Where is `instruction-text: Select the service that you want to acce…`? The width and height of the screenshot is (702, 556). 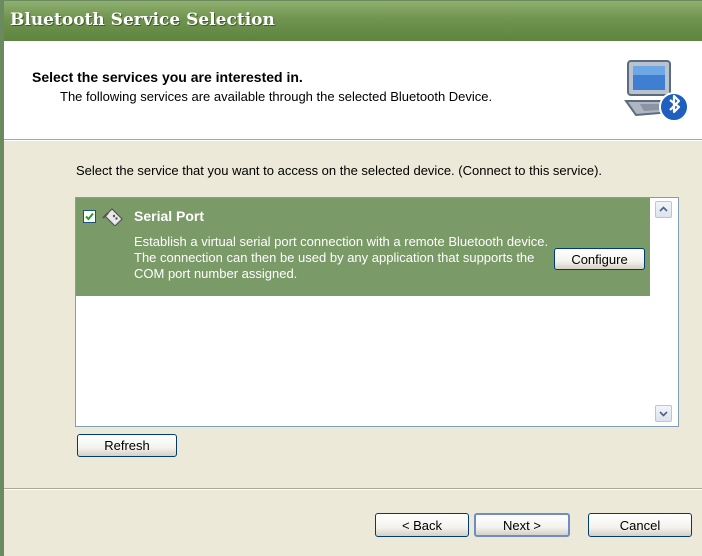
instruction-text: Select the service that you want to acce… is located at coordinates (339, 170).